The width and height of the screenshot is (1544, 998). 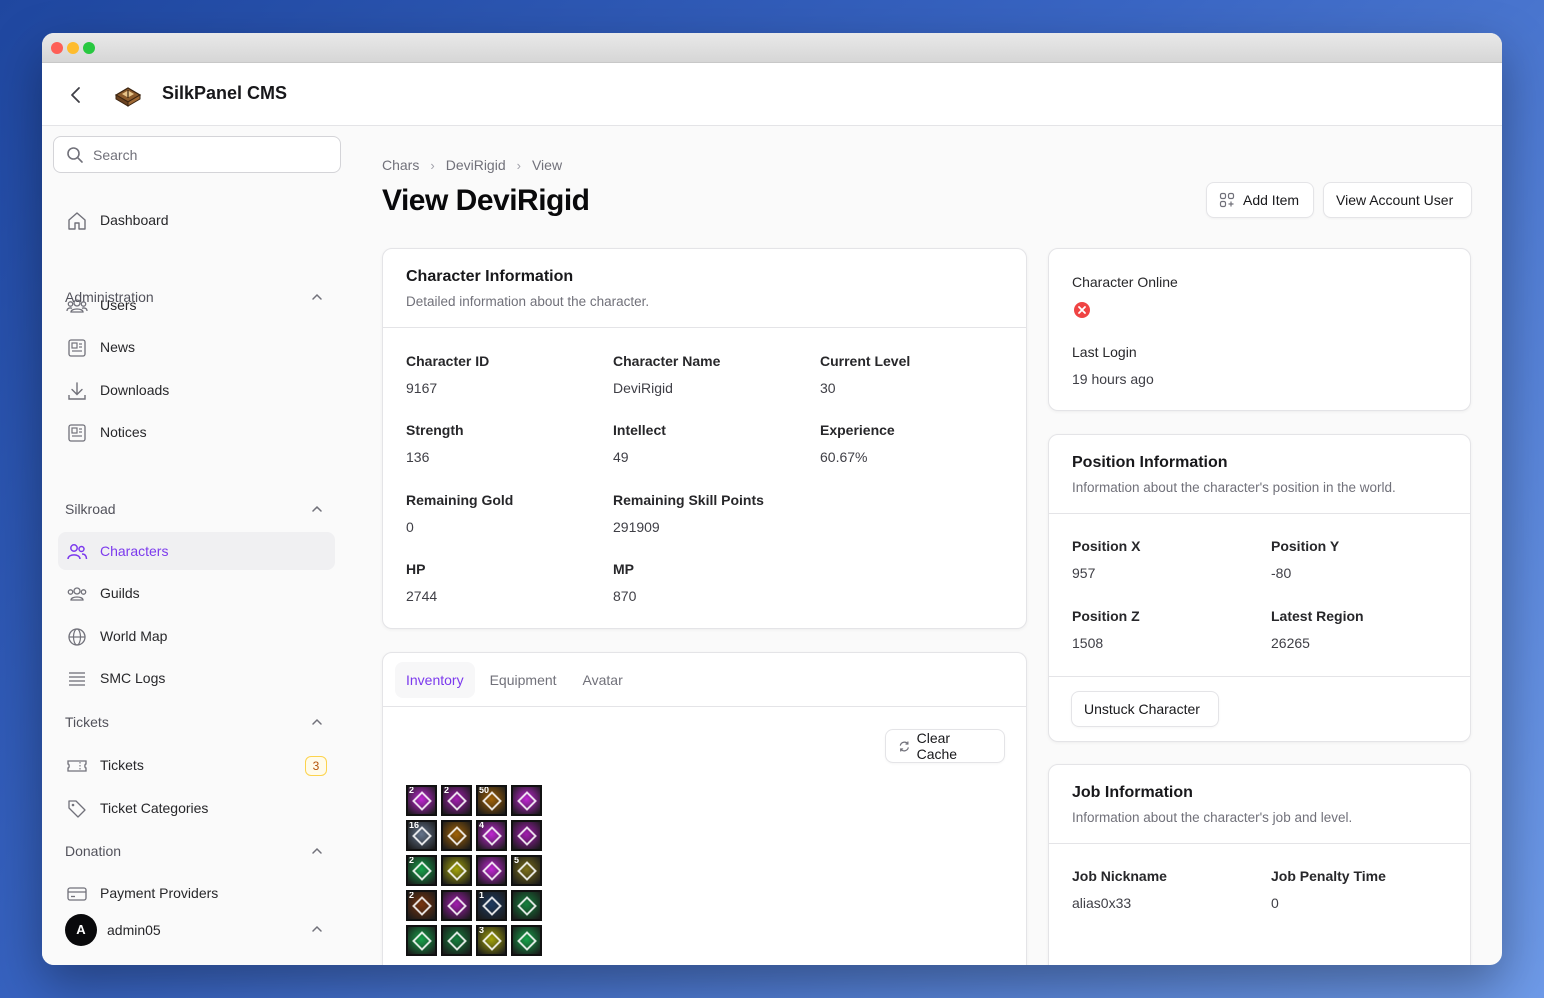 What do you see at coordinates (200, 930) in the screenshot?
I see `user-menu: A admin05` at bounding box center [200, 930].